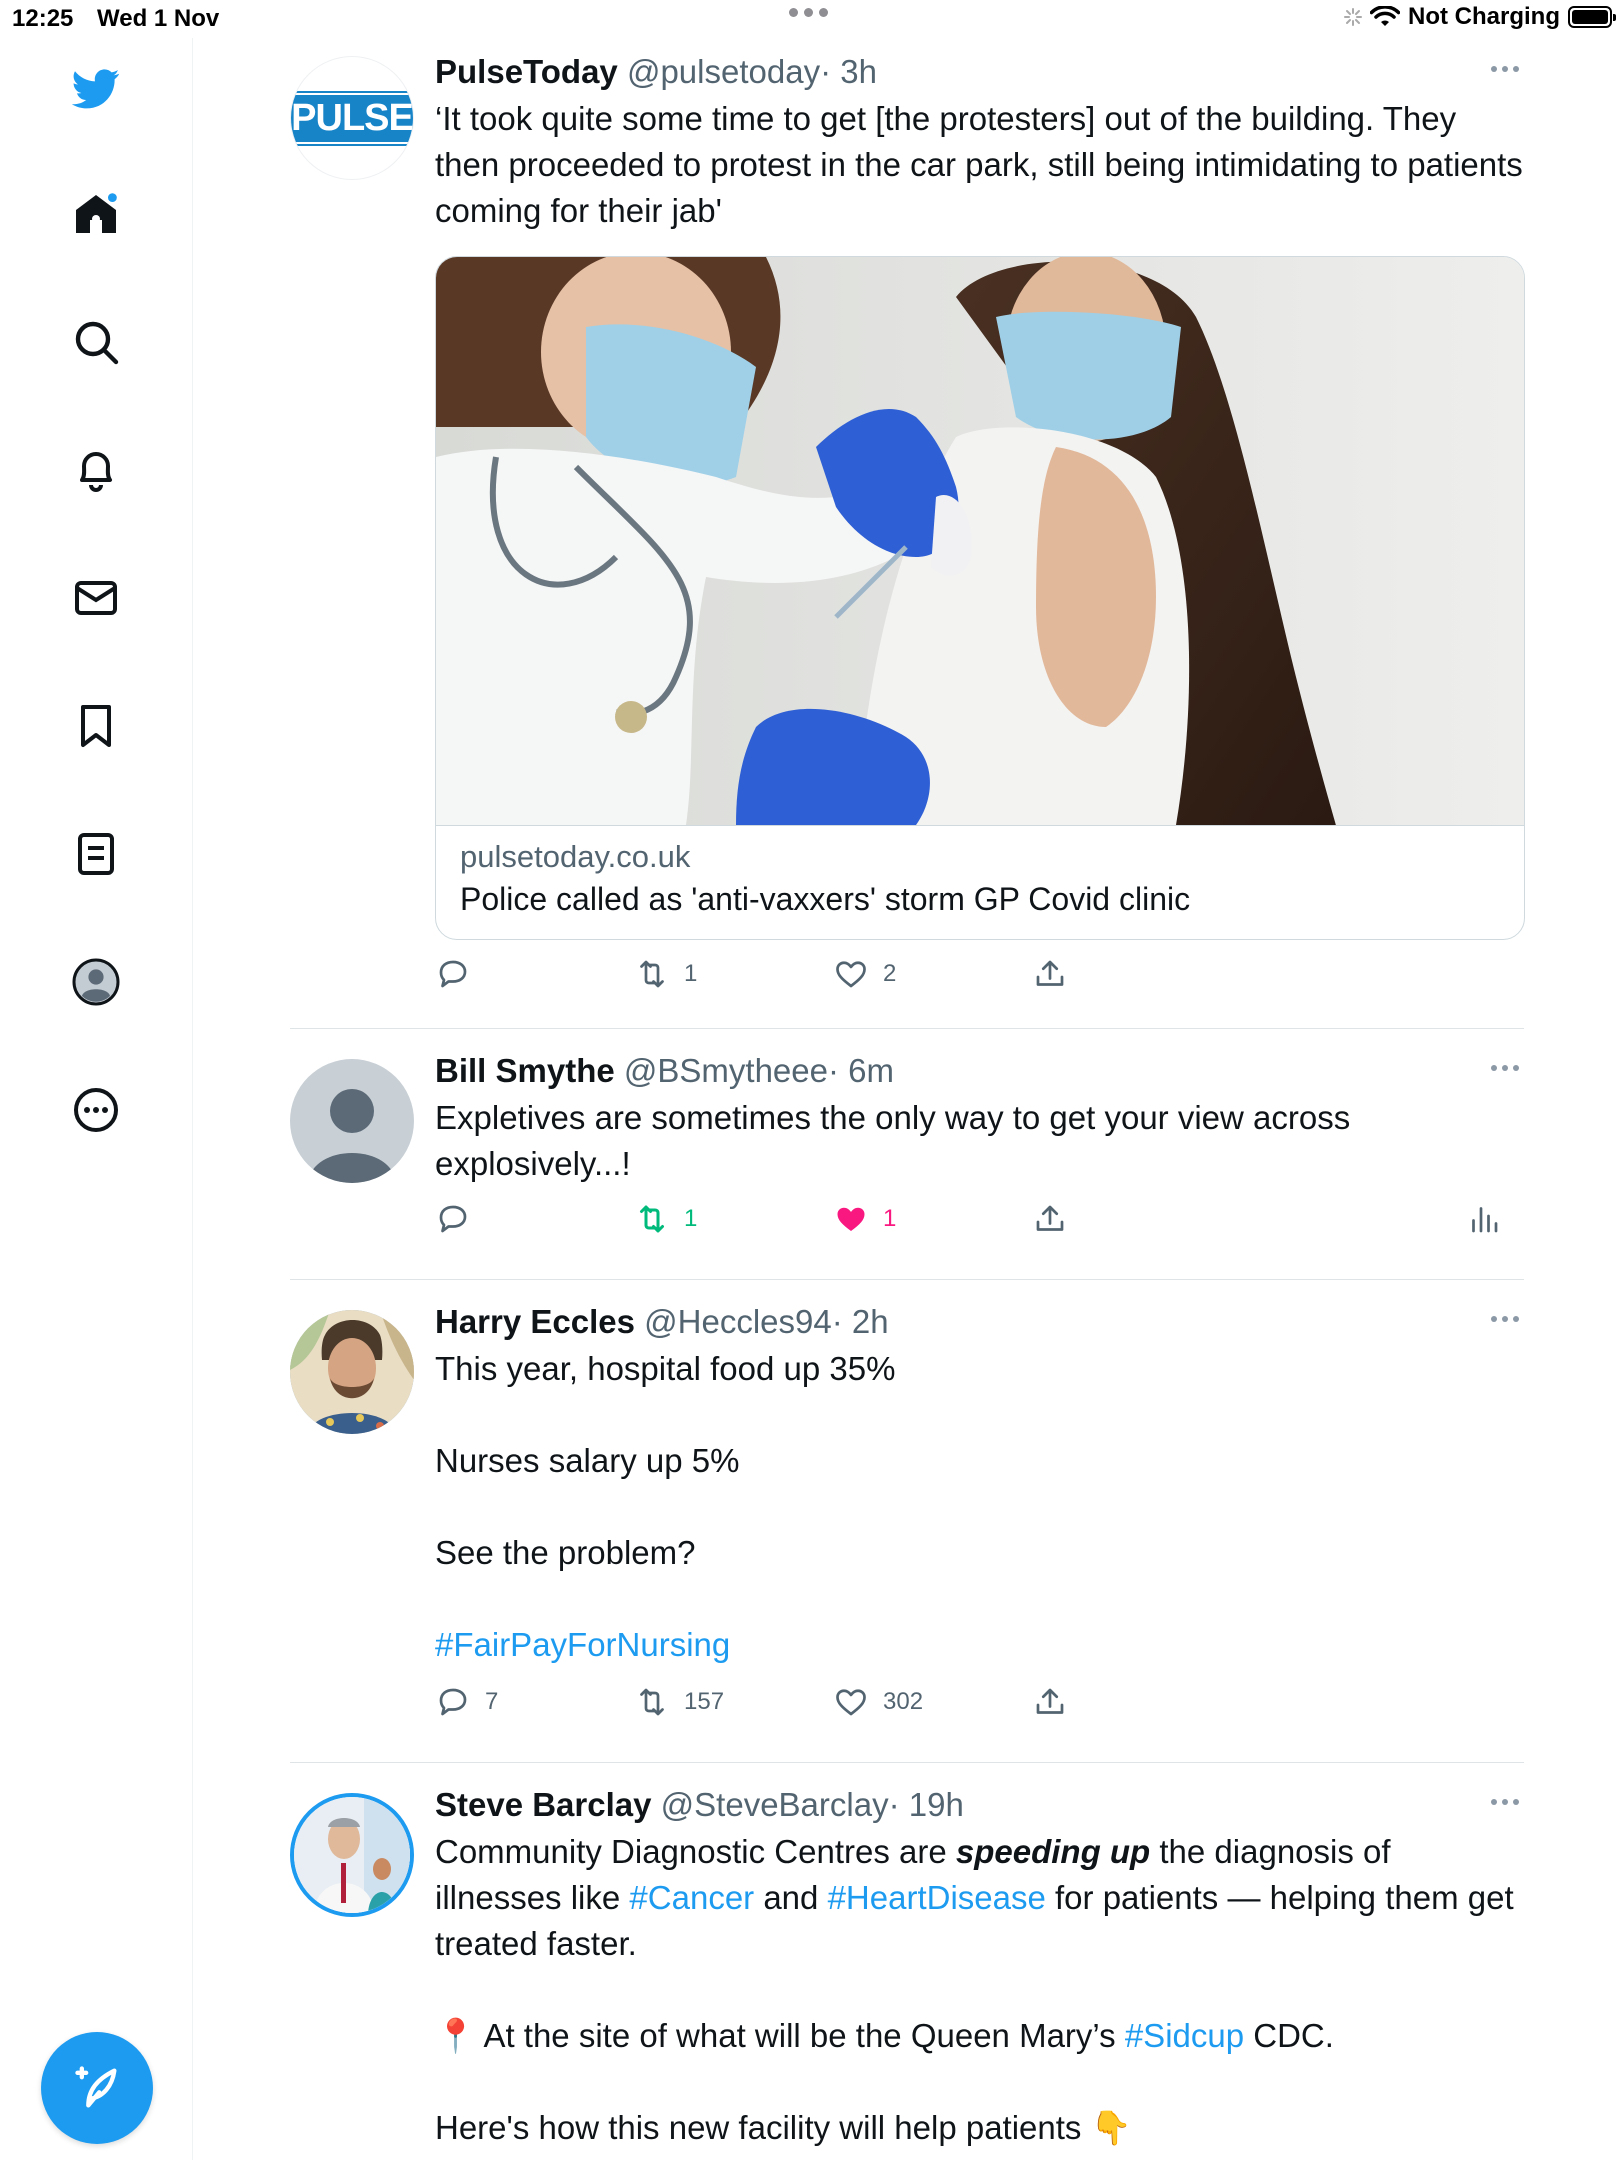 The height and width of the screenshot is (2163, 1620). I want to click on text-span: CDC., so click(1289, 2035).